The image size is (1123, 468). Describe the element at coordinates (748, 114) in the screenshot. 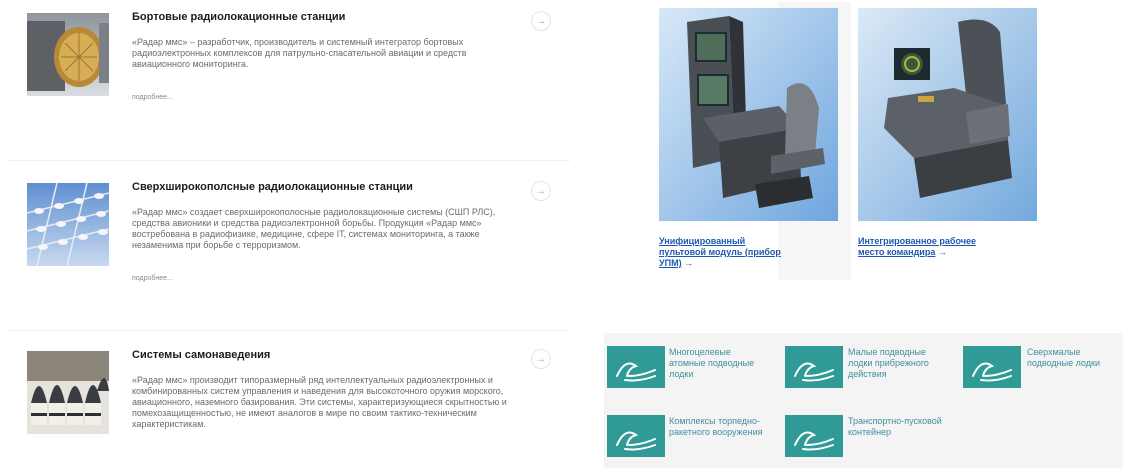

I see `console-module-image` at that location.